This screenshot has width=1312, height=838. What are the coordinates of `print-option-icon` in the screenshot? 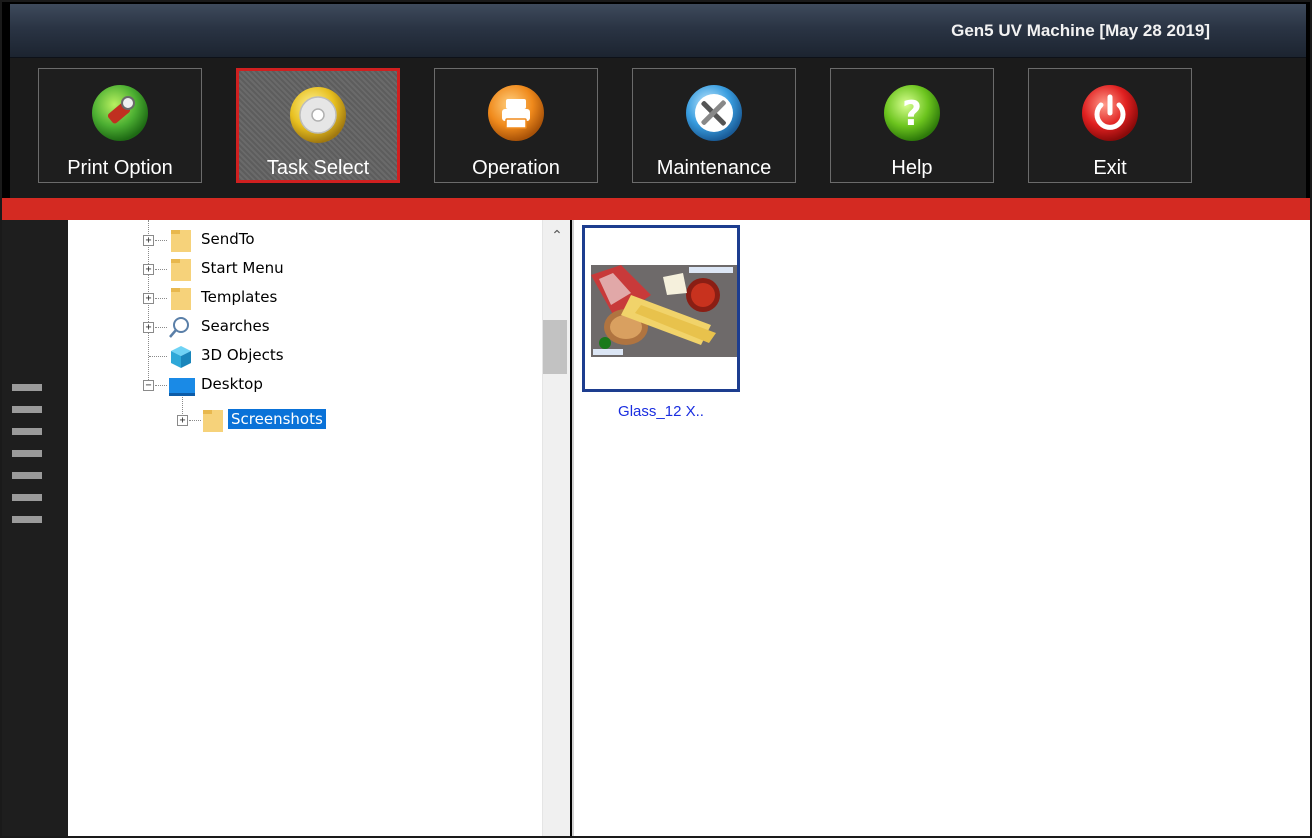 It's located at (120, 113).